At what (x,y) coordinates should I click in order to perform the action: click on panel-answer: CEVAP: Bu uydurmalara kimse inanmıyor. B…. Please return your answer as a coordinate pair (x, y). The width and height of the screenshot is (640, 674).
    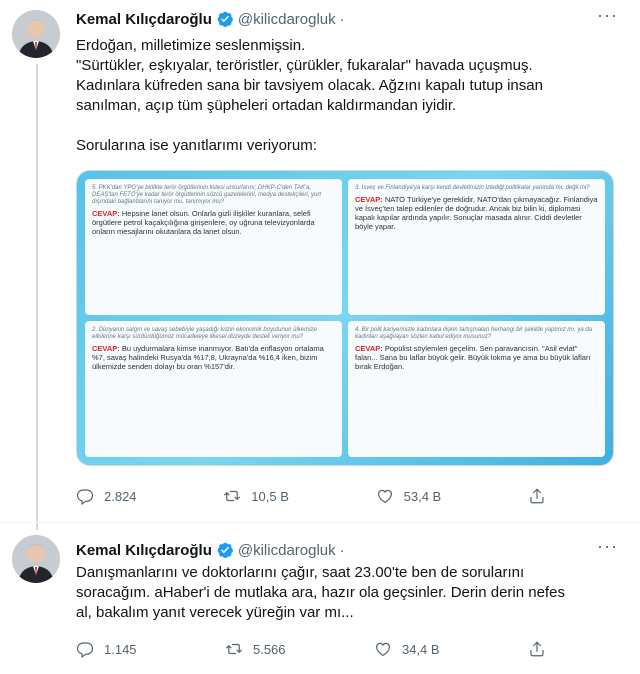
    Looking at the image, I should click on (213, 357).